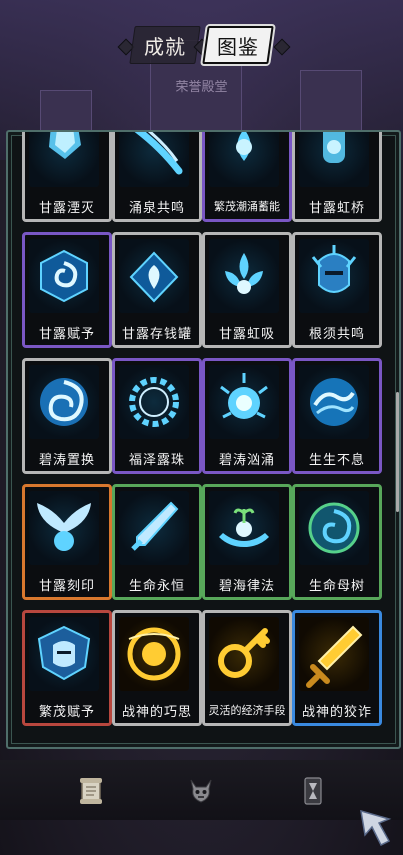  What do you see at coordinates (282, 47) in the screenshot?
I see `tab-ornament` at bounding box center [282, 47].